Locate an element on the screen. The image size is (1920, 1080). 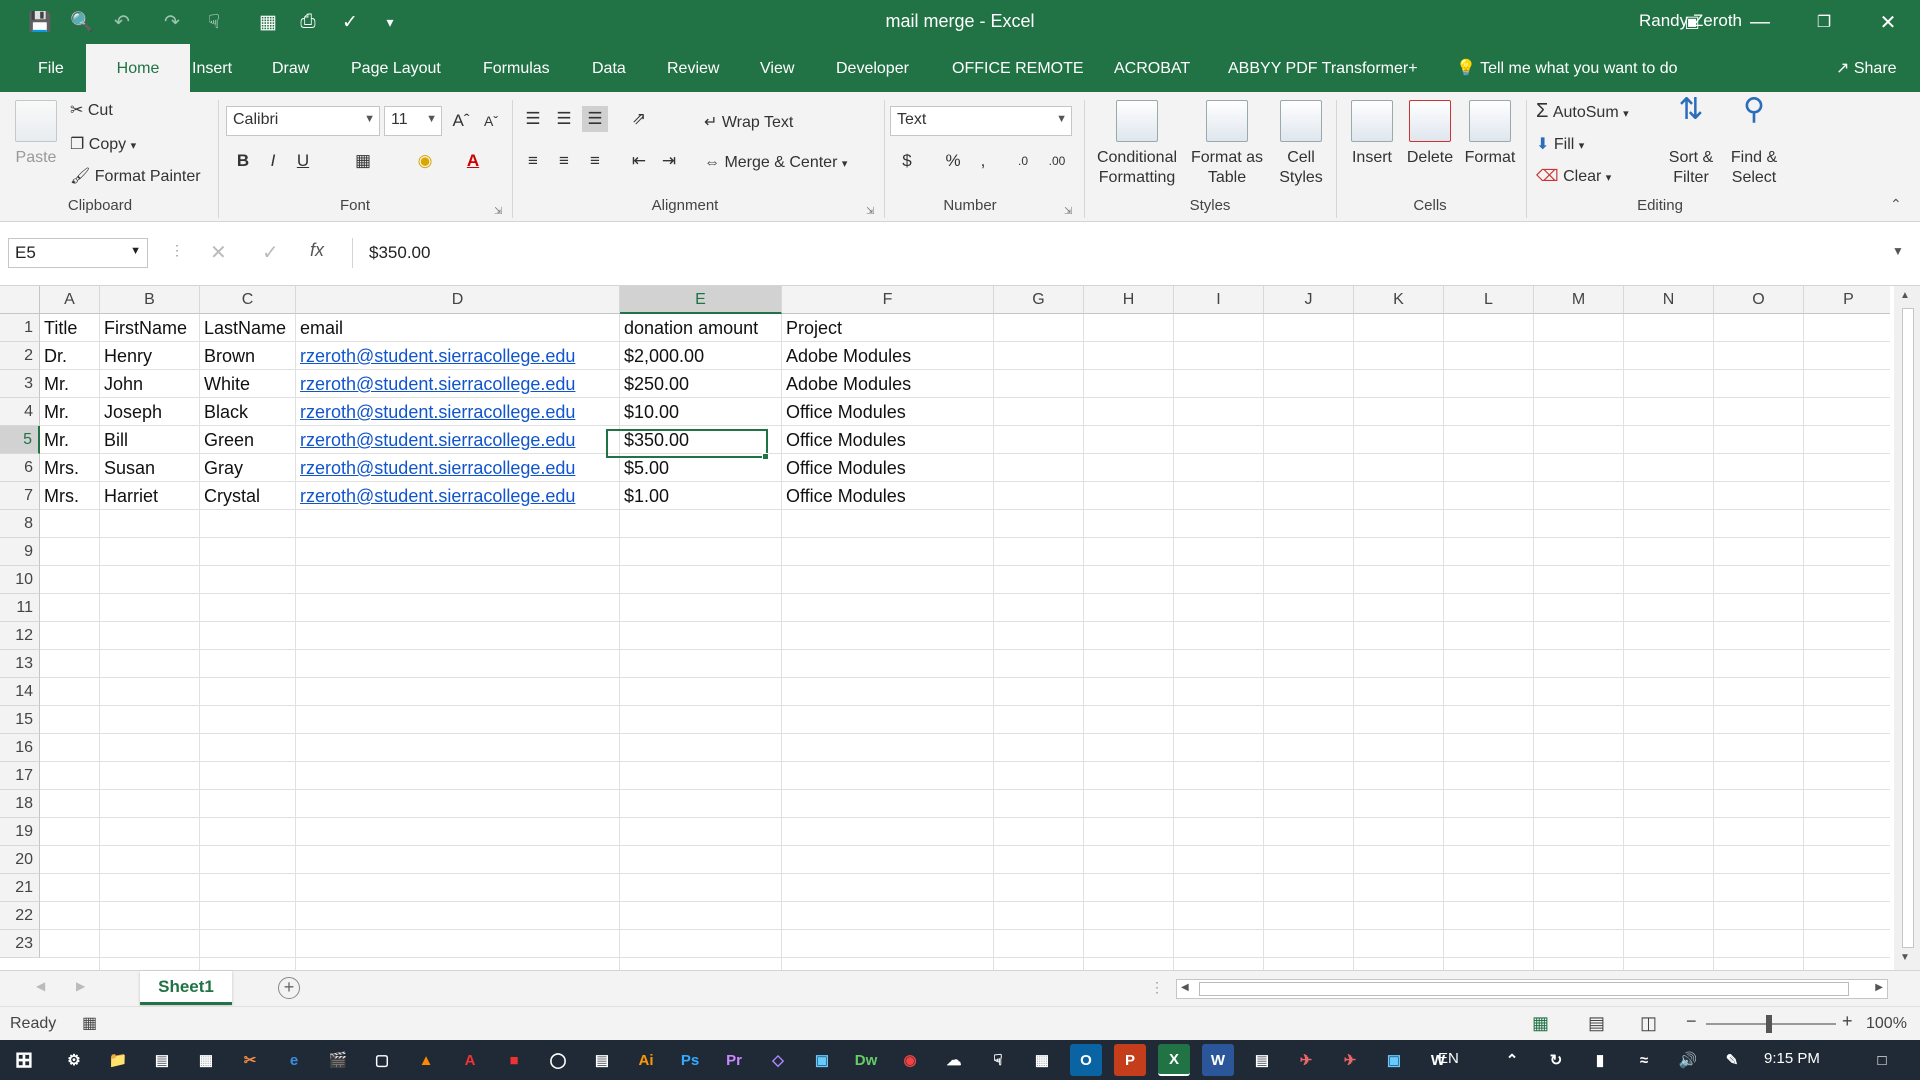
fill-button: ⬇ Fill ▾ is located at coordinates (1560, 144).